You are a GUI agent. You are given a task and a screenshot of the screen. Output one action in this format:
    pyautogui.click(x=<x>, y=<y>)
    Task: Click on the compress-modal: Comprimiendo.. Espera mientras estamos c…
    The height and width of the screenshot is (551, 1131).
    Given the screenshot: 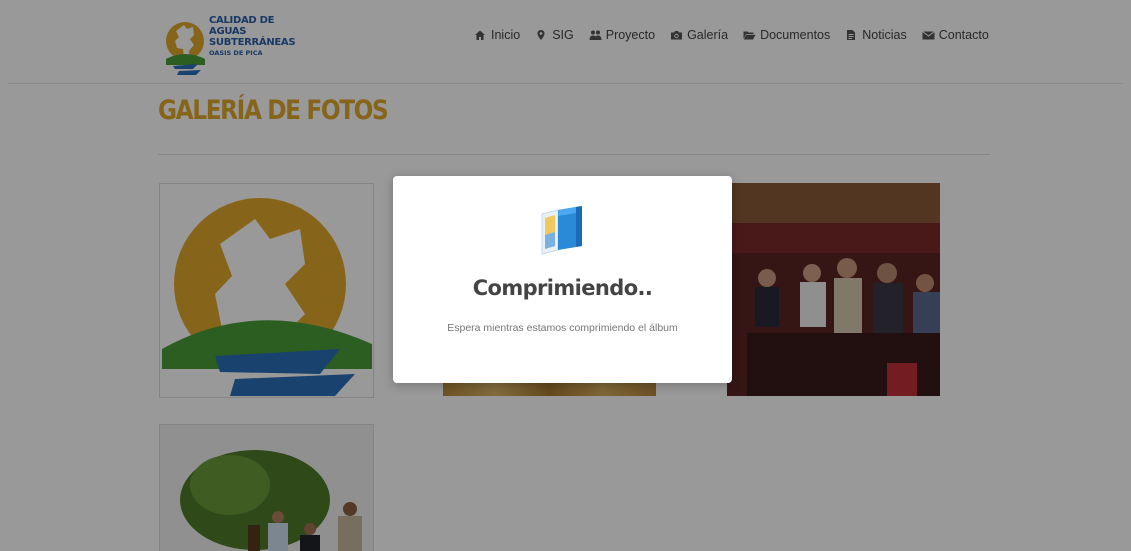 What is the action you would take?
    pyautogui.click(x=562, y=279)
    